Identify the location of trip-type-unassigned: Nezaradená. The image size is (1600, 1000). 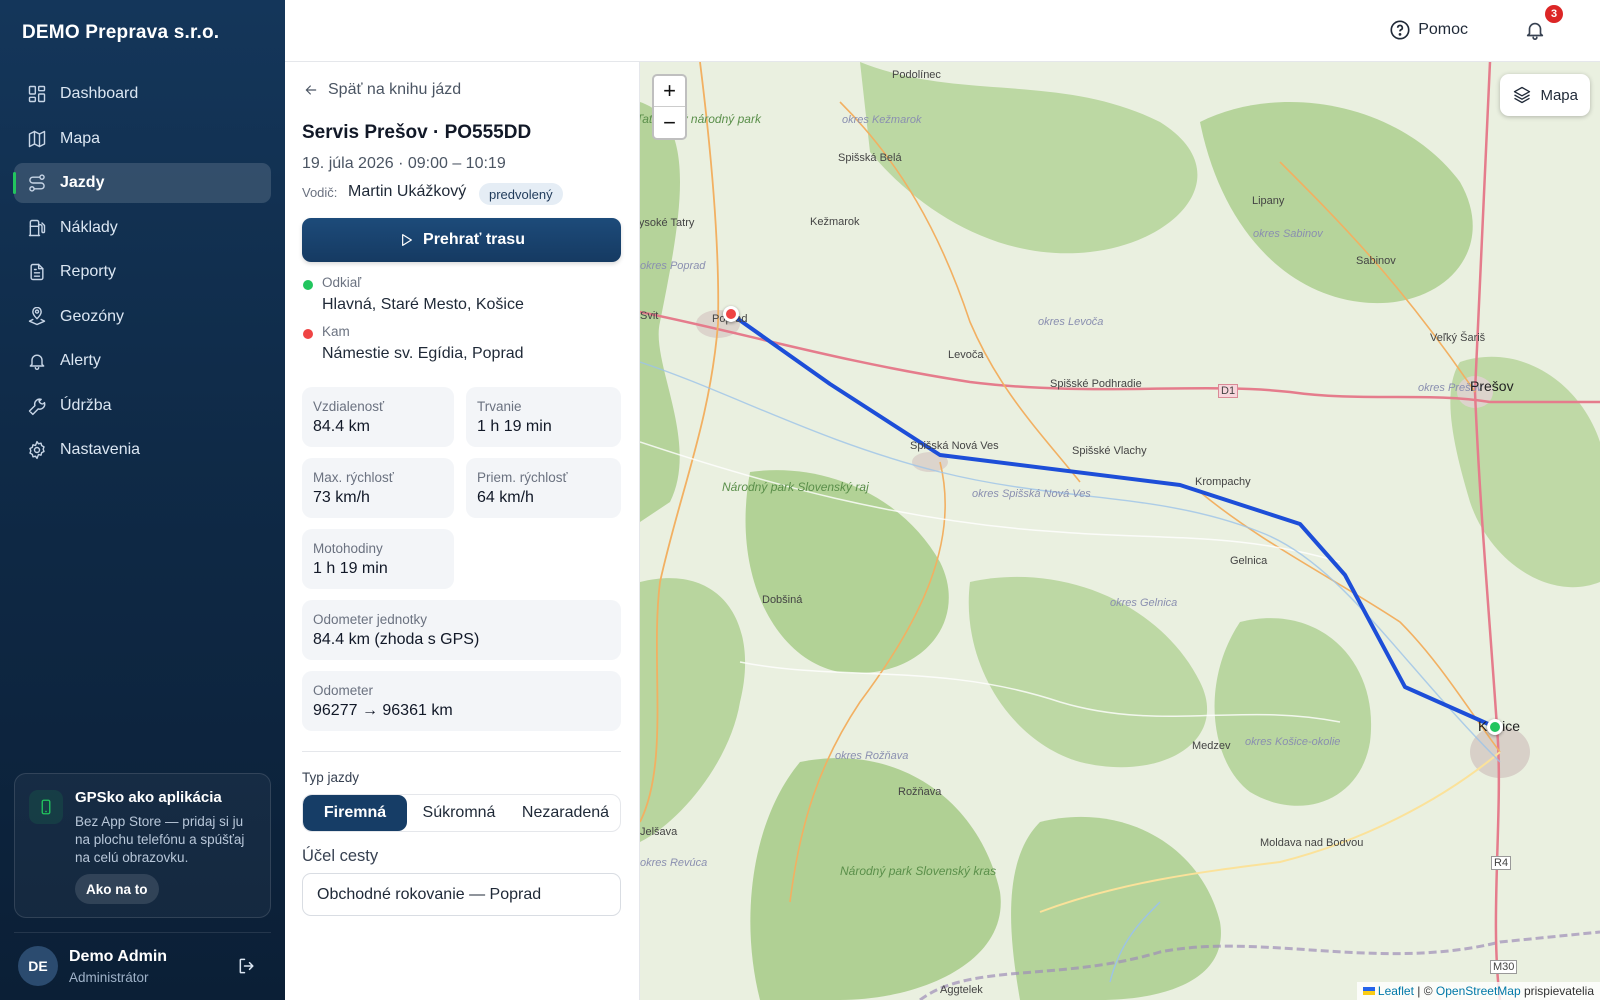
(565, 813).